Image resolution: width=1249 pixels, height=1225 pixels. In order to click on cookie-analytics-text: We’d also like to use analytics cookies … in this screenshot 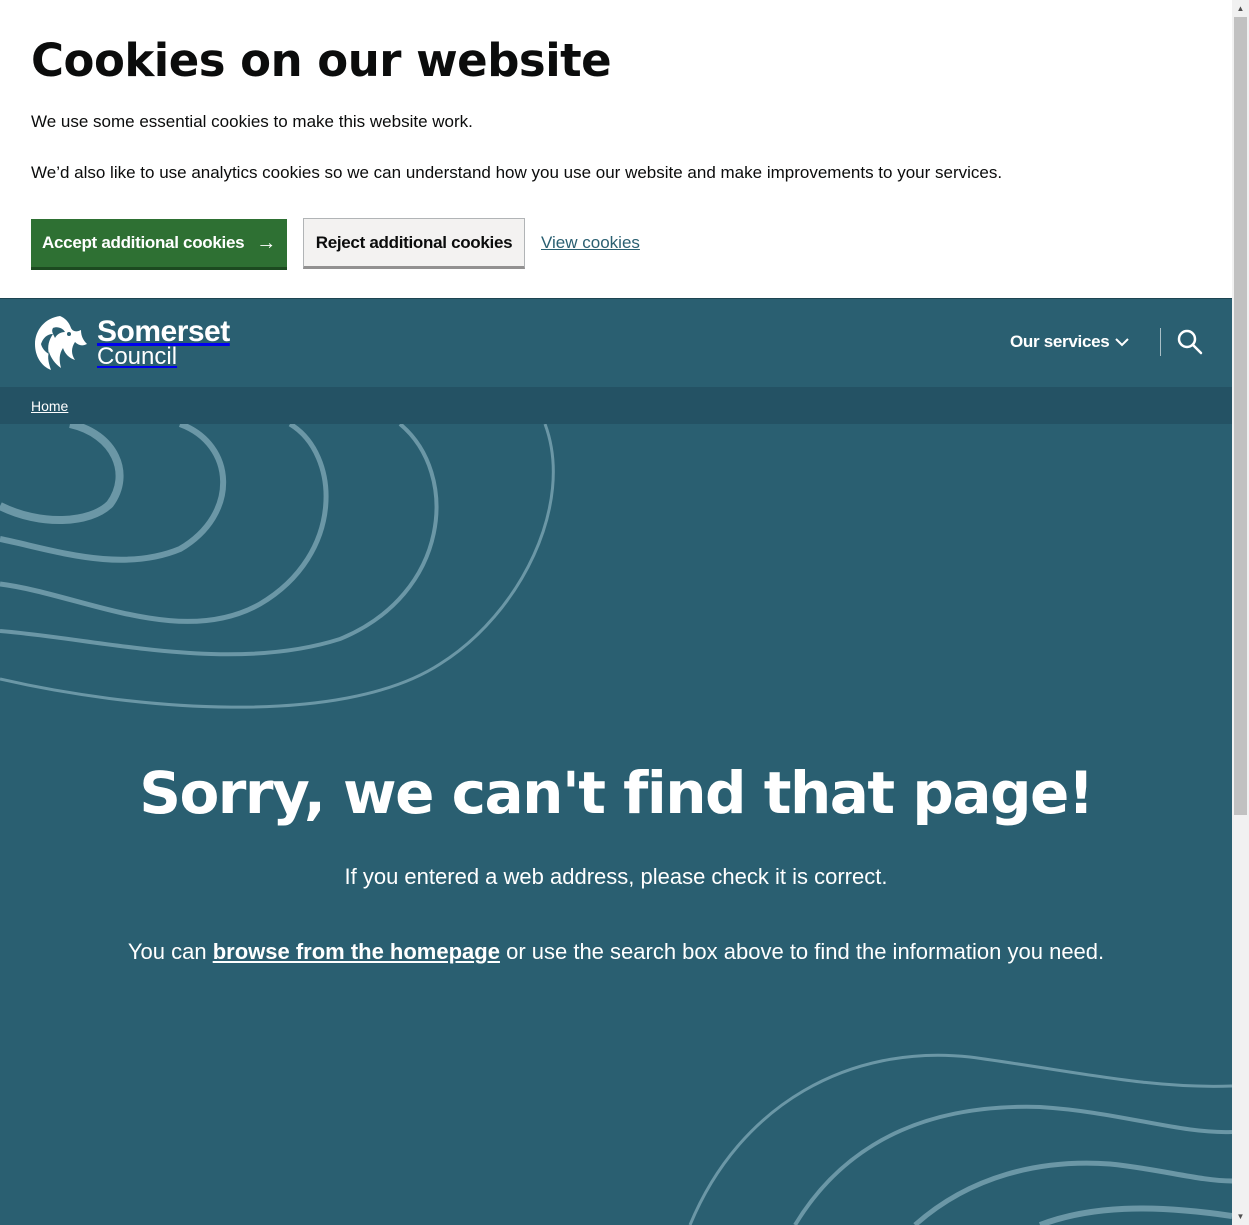, I will do `click(517, 172)`.